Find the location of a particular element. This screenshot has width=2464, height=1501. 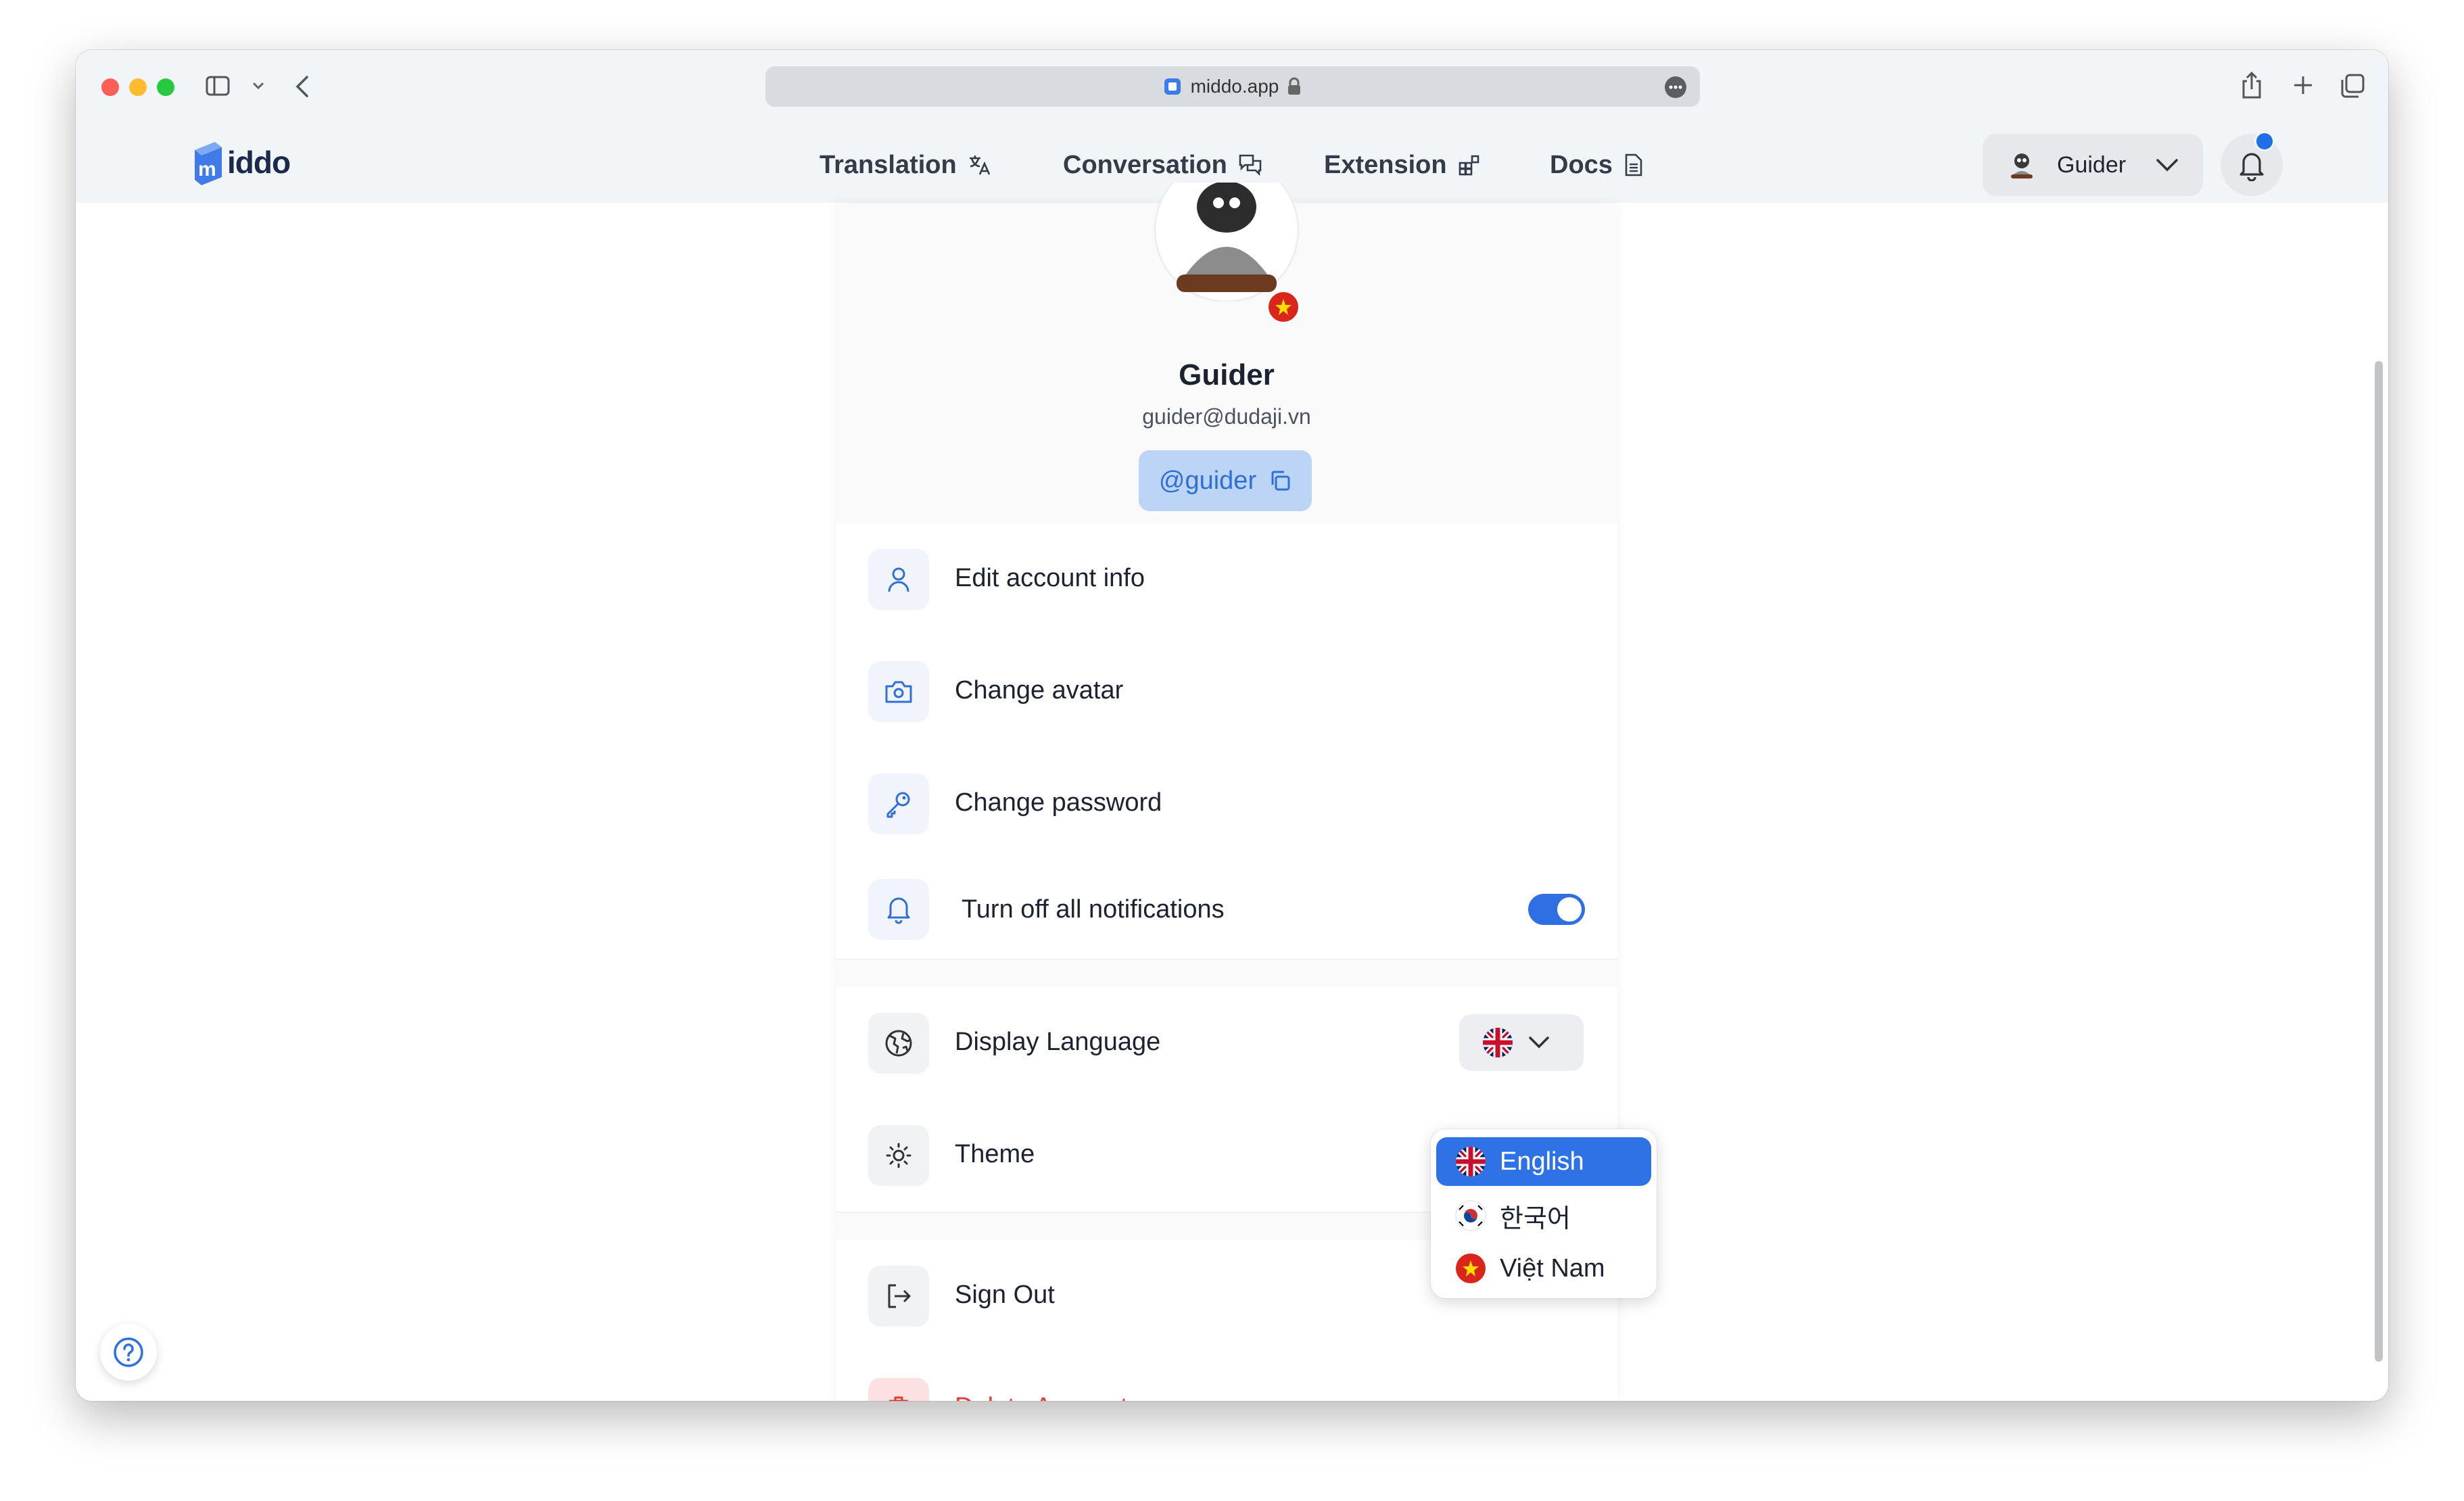

language-option-english: English is located at coordinates (1543, 1161).